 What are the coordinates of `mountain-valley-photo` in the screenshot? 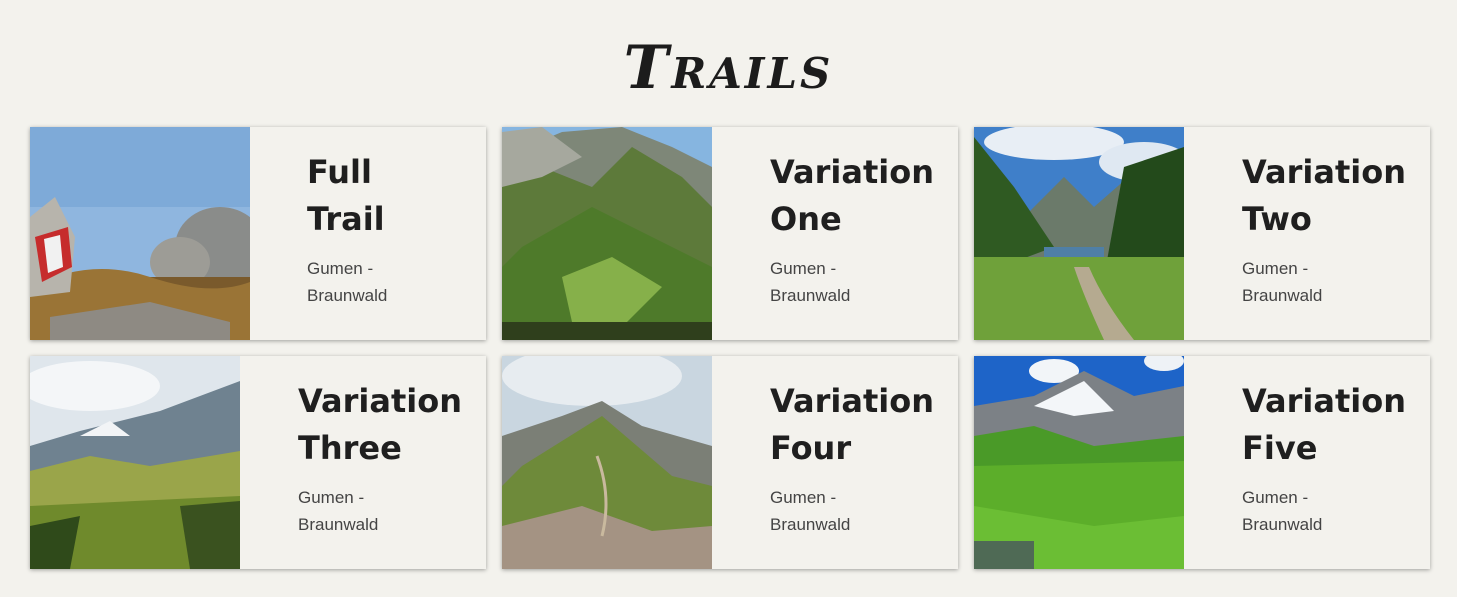 It's located at (607, 233).